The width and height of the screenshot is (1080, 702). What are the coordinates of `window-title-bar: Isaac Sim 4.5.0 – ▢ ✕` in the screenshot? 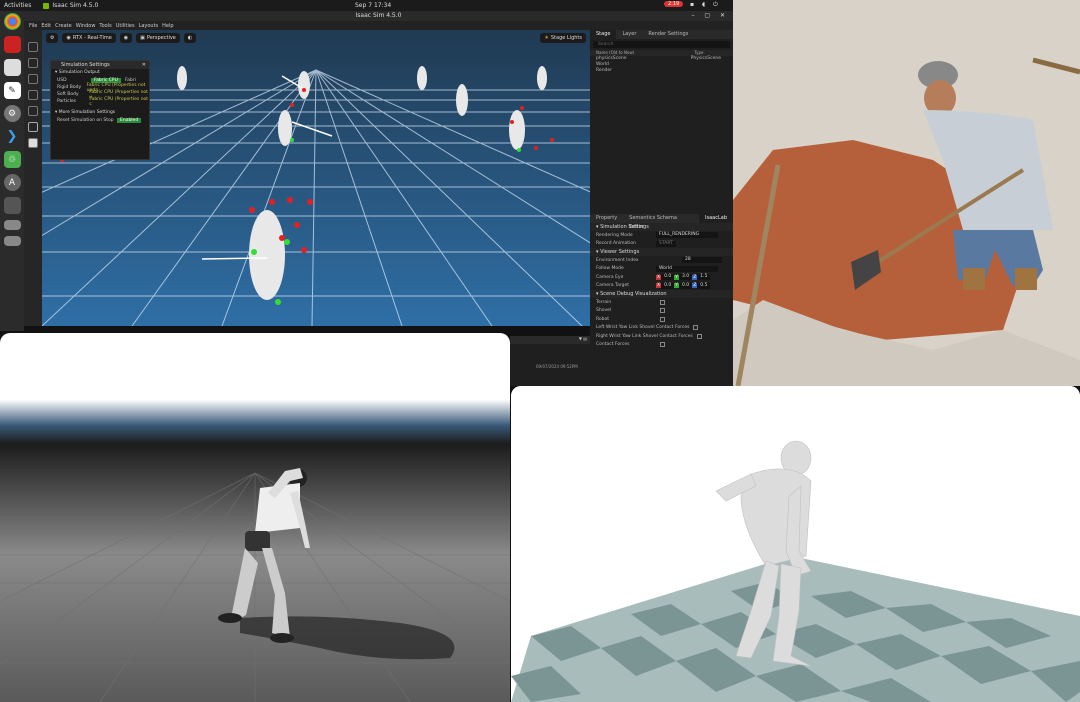 It's located at (378, 16).